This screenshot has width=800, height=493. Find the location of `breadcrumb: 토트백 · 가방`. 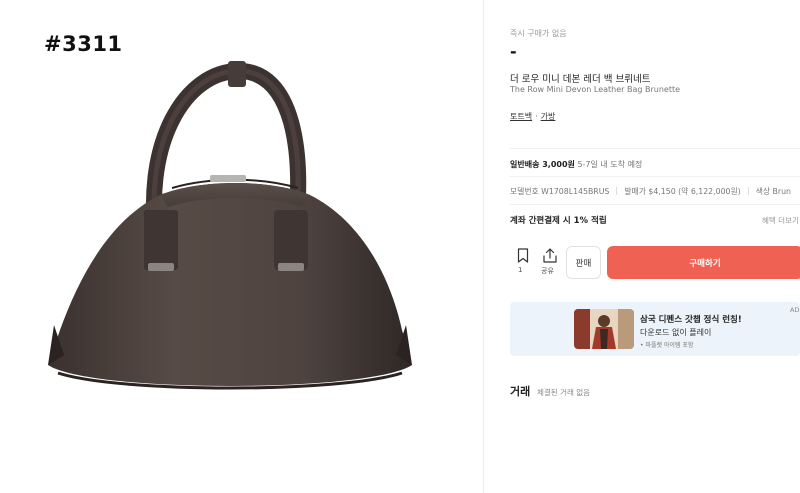

breadcrumb: 토트백 · 가방 is located at coordinates (532, 116).